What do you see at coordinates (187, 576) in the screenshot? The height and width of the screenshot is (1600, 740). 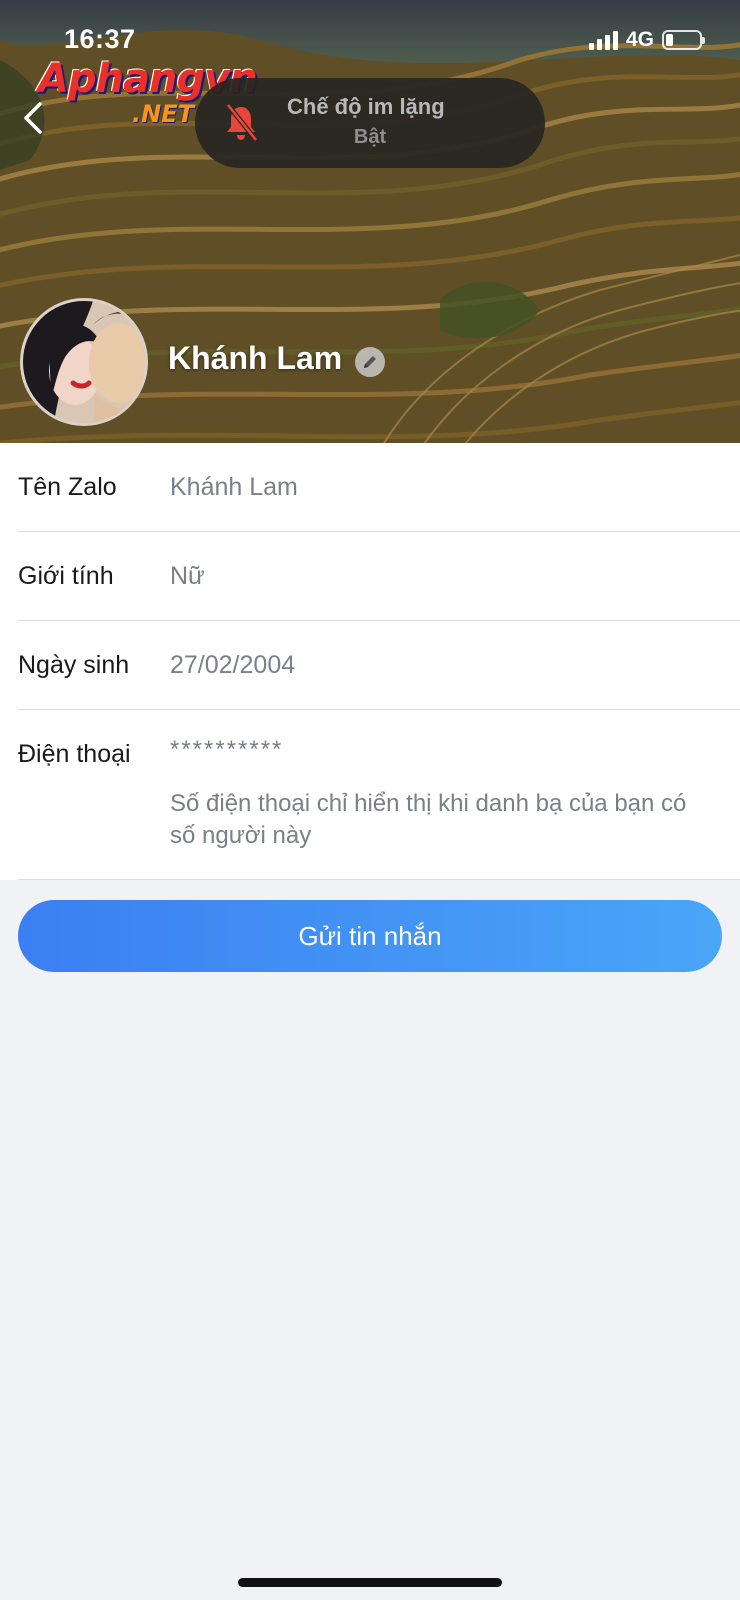 I see `gender-value: Nữ` at bounding box center [187, 576].